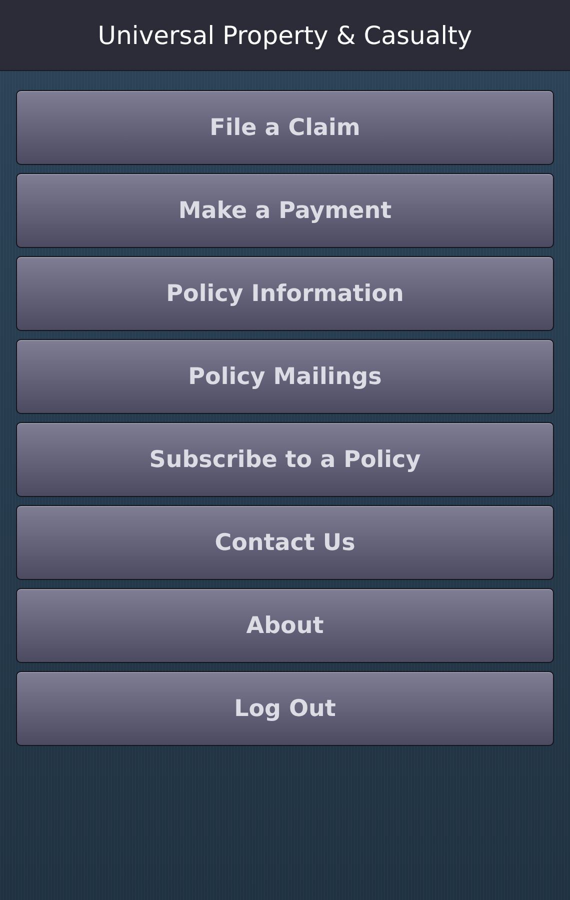  Describe the element at coordinates (285, 708) in the screenshot. I see `menu-button: Log Out` at that location.